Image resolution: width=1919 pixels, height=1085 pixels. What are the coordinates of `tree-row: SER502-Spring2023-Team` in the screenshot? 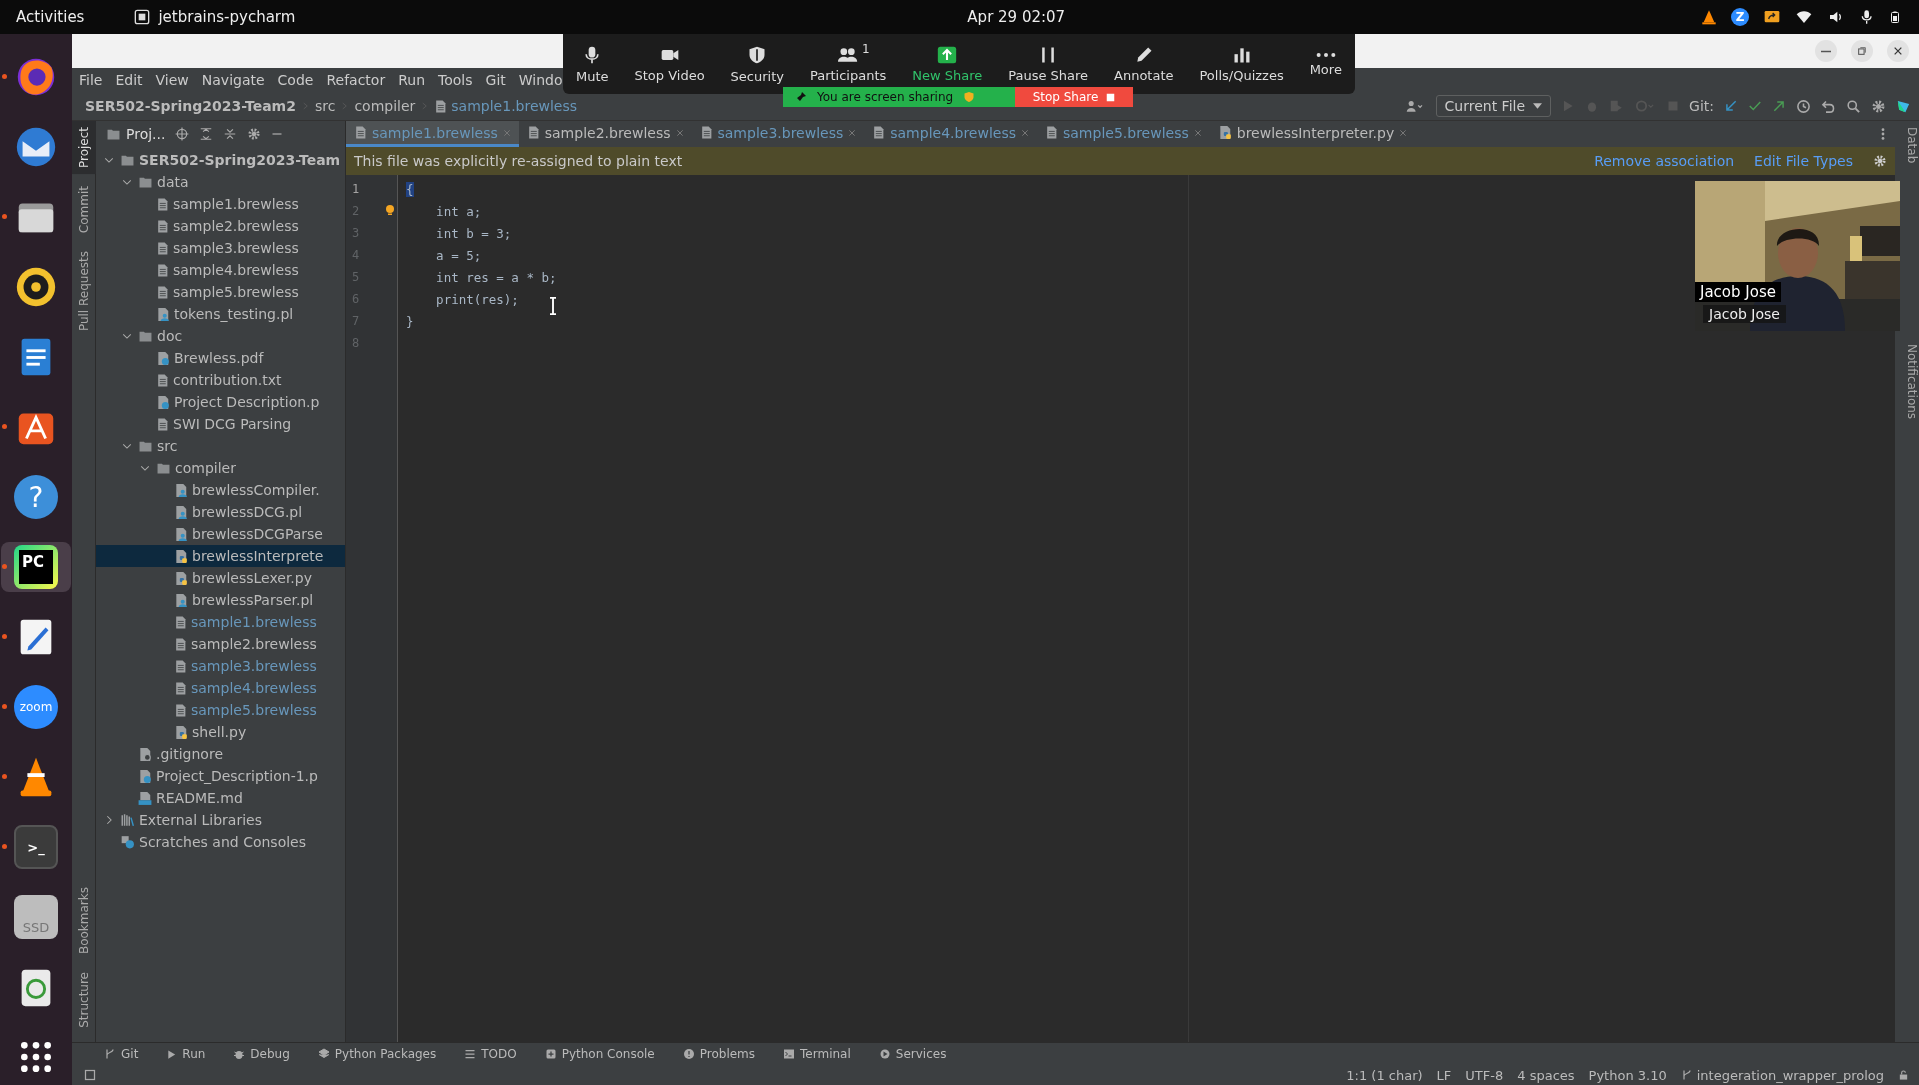 It's located at (220, 160).